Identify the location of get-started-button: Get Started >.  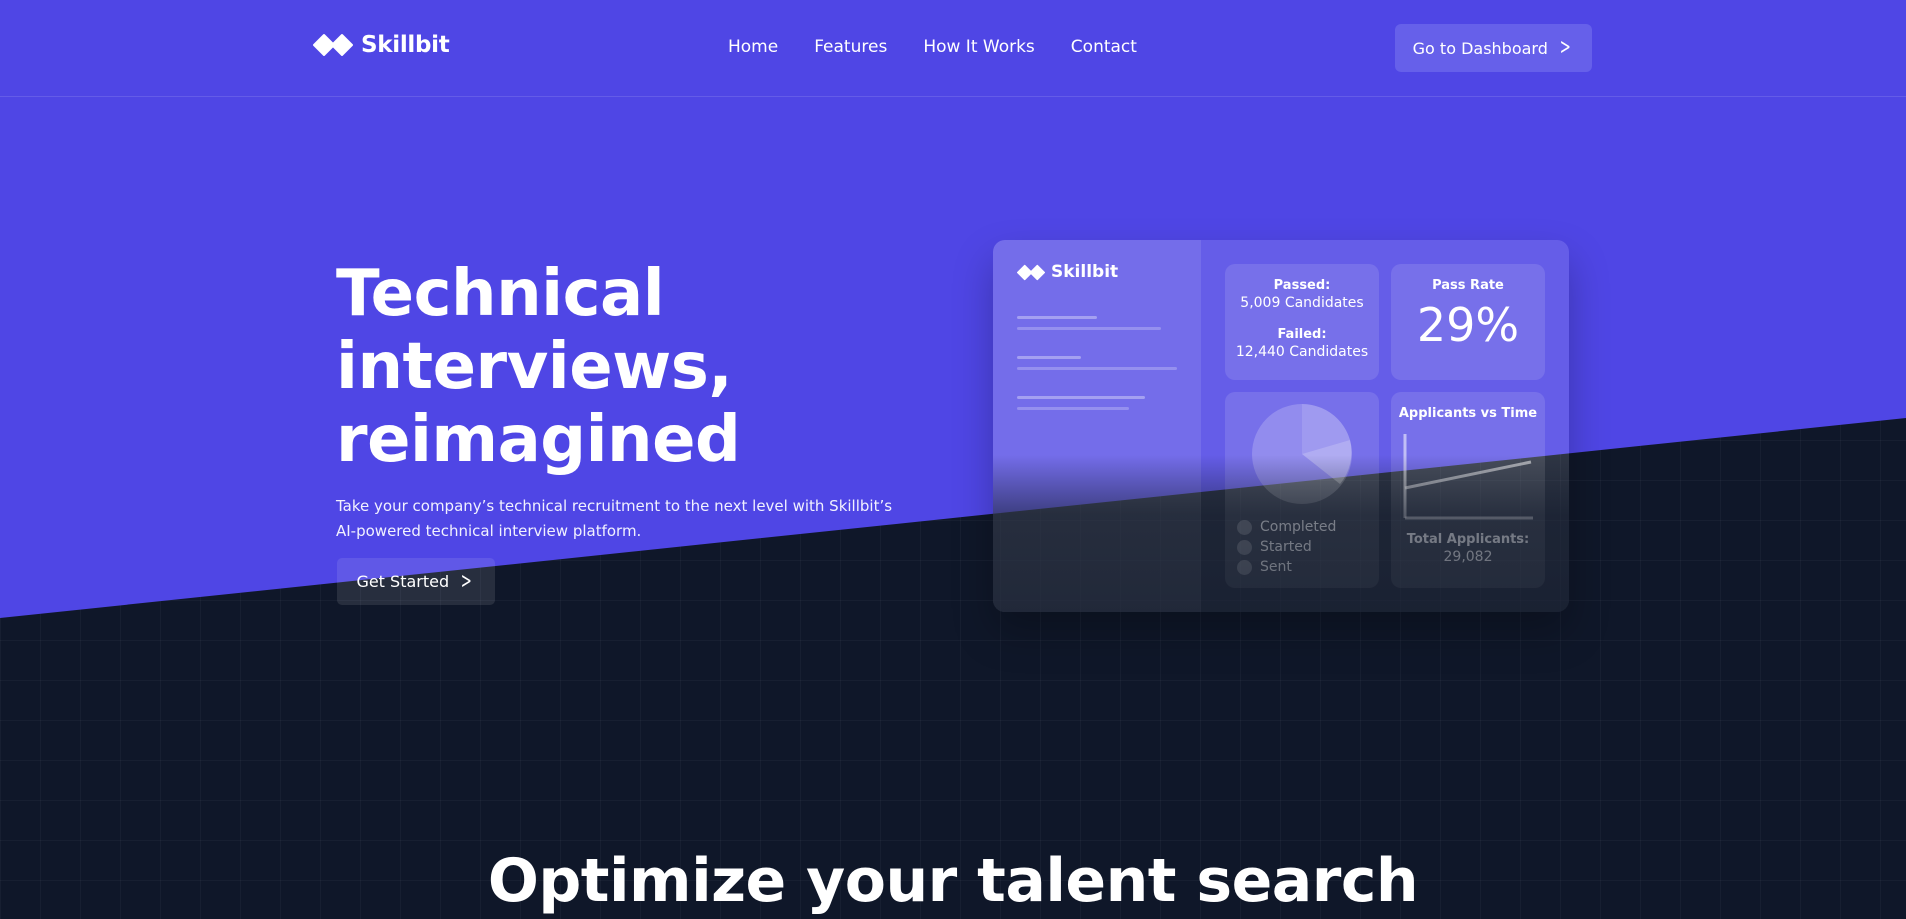
(416, 581).